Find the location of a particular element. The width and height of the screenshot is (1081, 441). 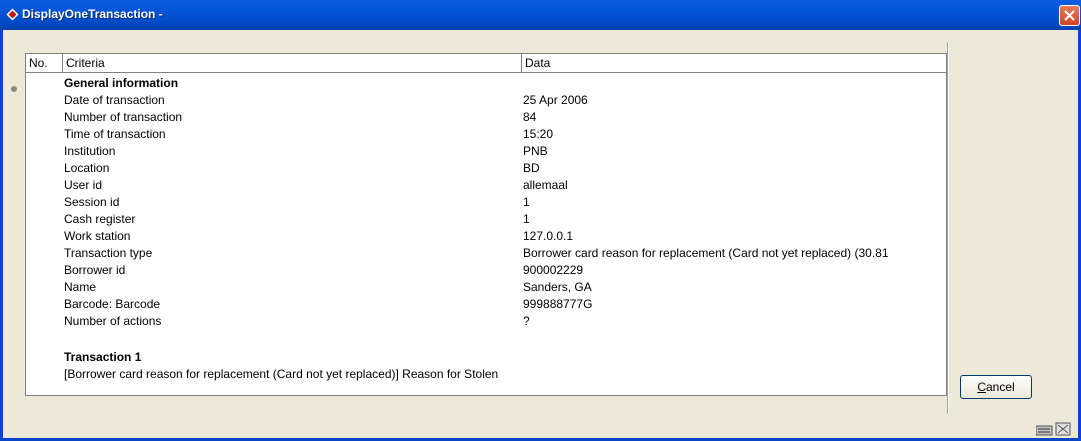

table-row: Barcode: Barcode 999888777G is located at coordinates (486, 305).